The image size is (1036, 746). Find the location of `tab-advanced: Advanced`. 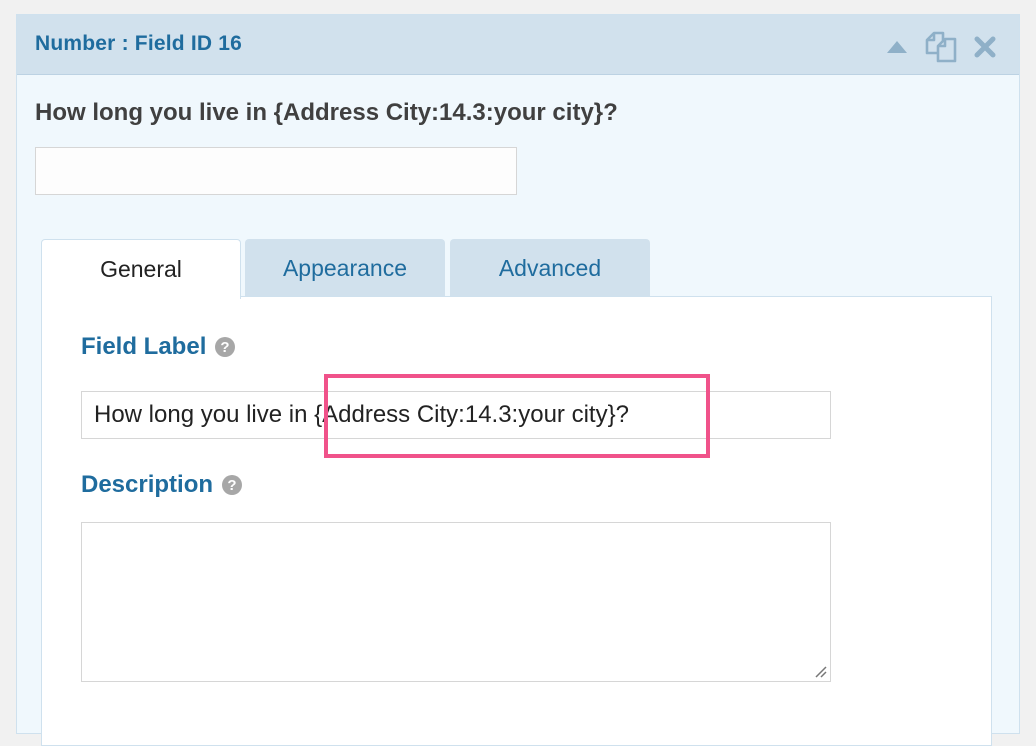

tab-advanced: Advanced is located at coordinates (550, 268).